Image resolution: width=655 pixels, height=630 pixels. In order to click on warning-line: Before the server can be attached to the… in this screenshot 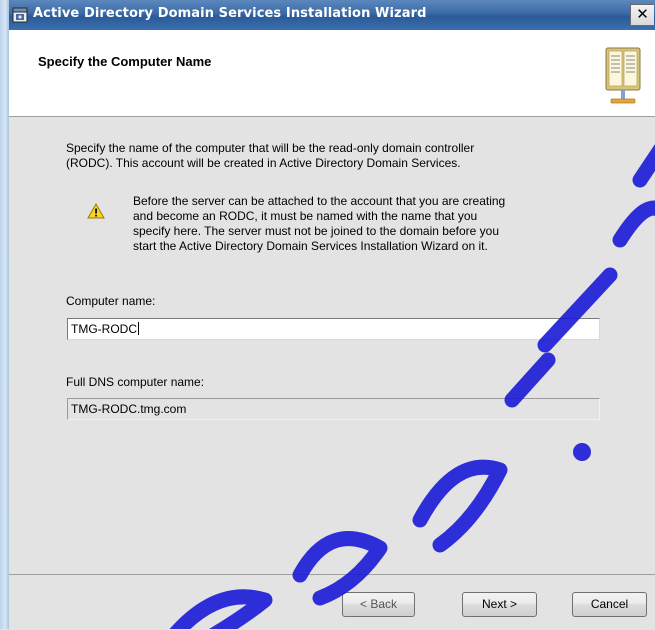, I will do `click(319, 201)`.